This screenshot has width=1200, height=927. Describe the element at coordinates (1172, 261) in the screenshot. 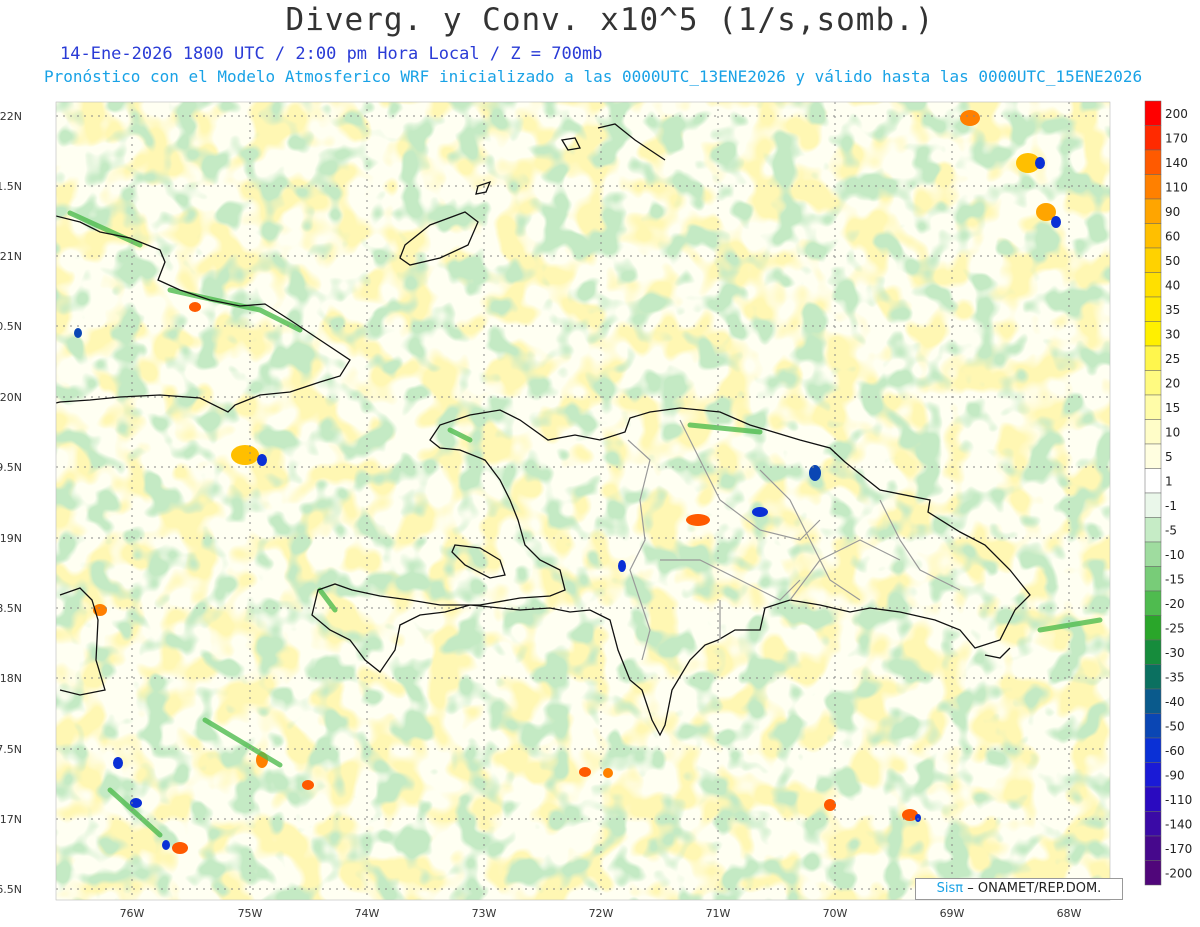

I see `colorbar-label: 50` at that location.